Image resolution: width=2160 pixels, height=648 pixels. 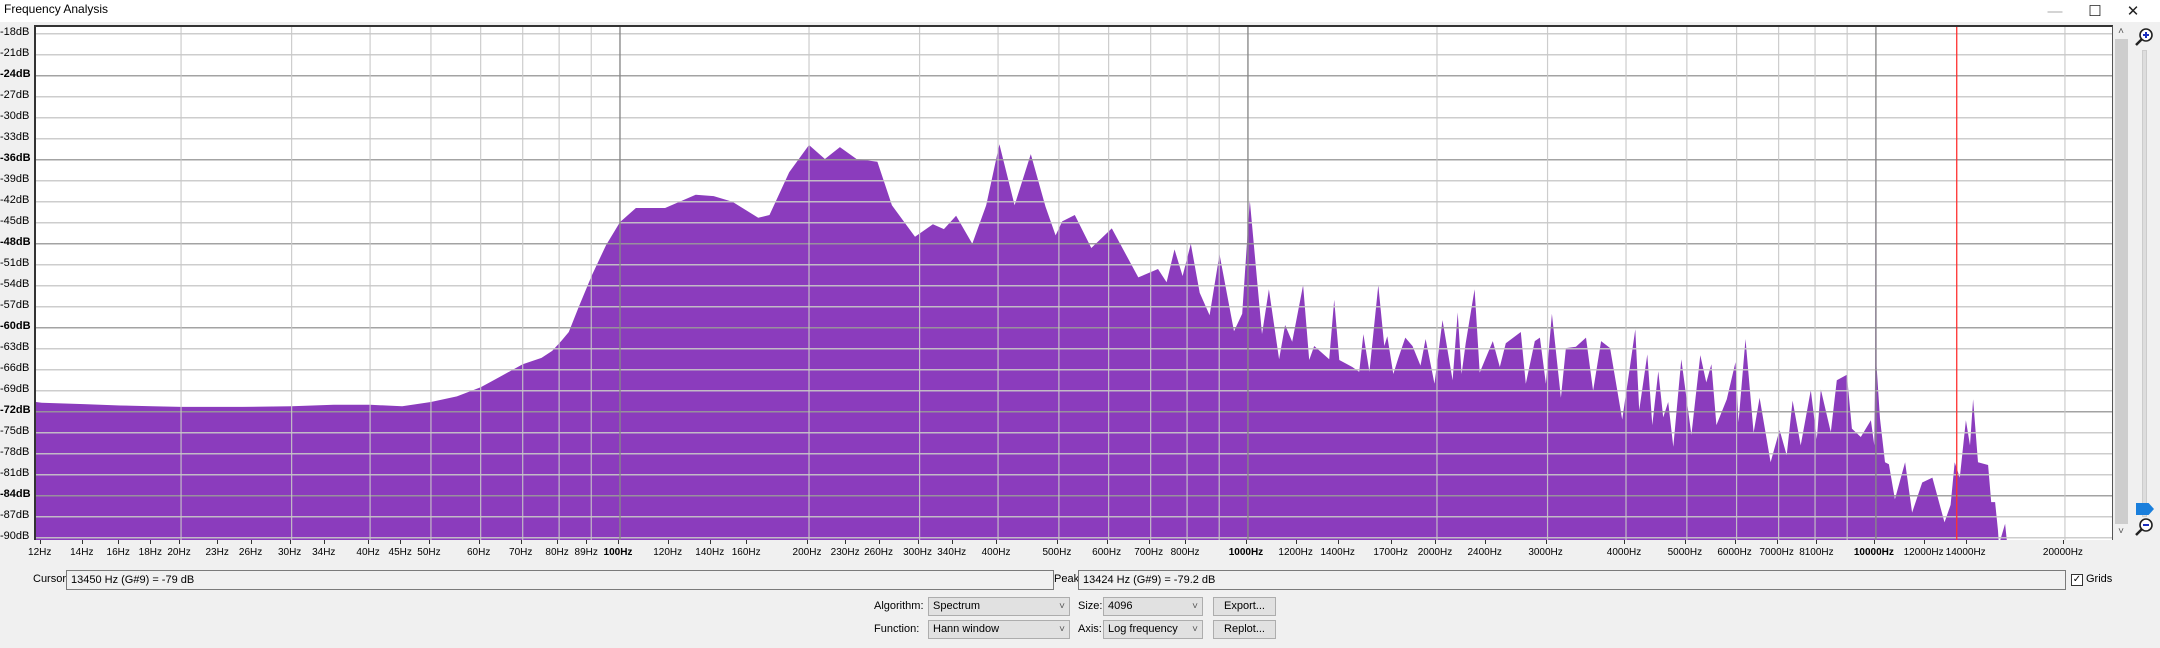 I want to click on x-tick-label: 2400Hz, so click(x=1484, y=552).